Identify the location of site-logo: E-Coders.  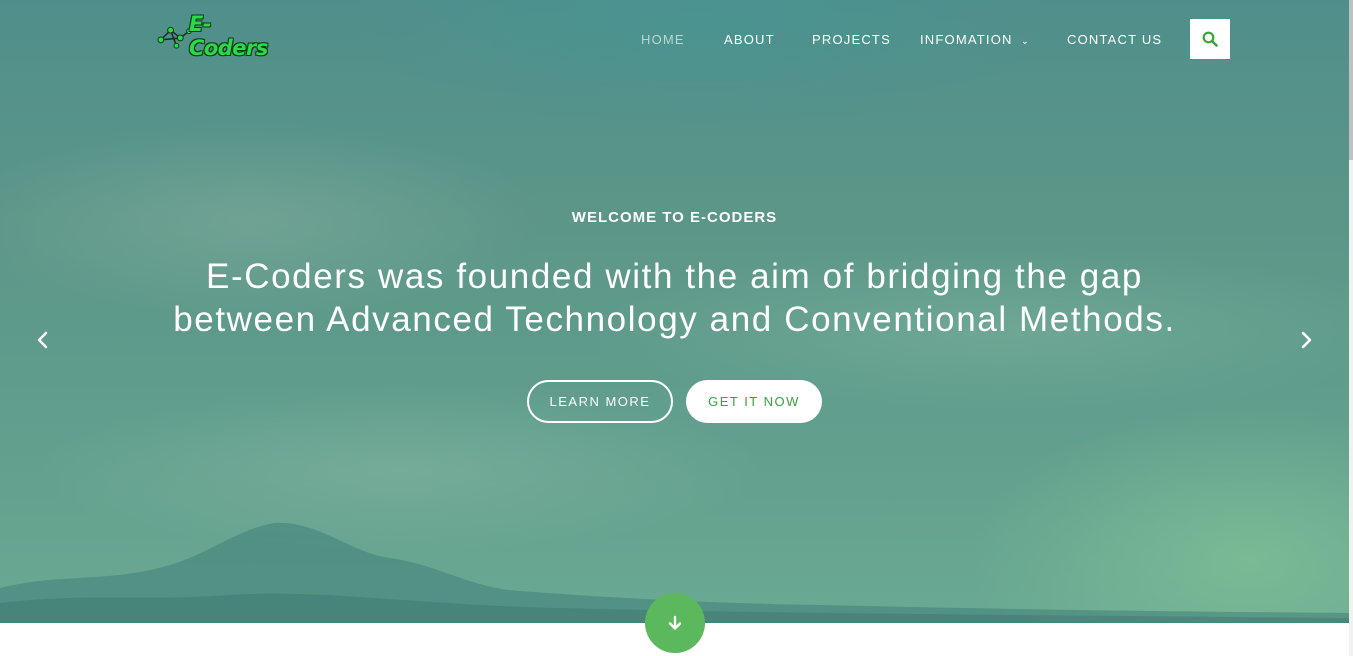
(222, 36).